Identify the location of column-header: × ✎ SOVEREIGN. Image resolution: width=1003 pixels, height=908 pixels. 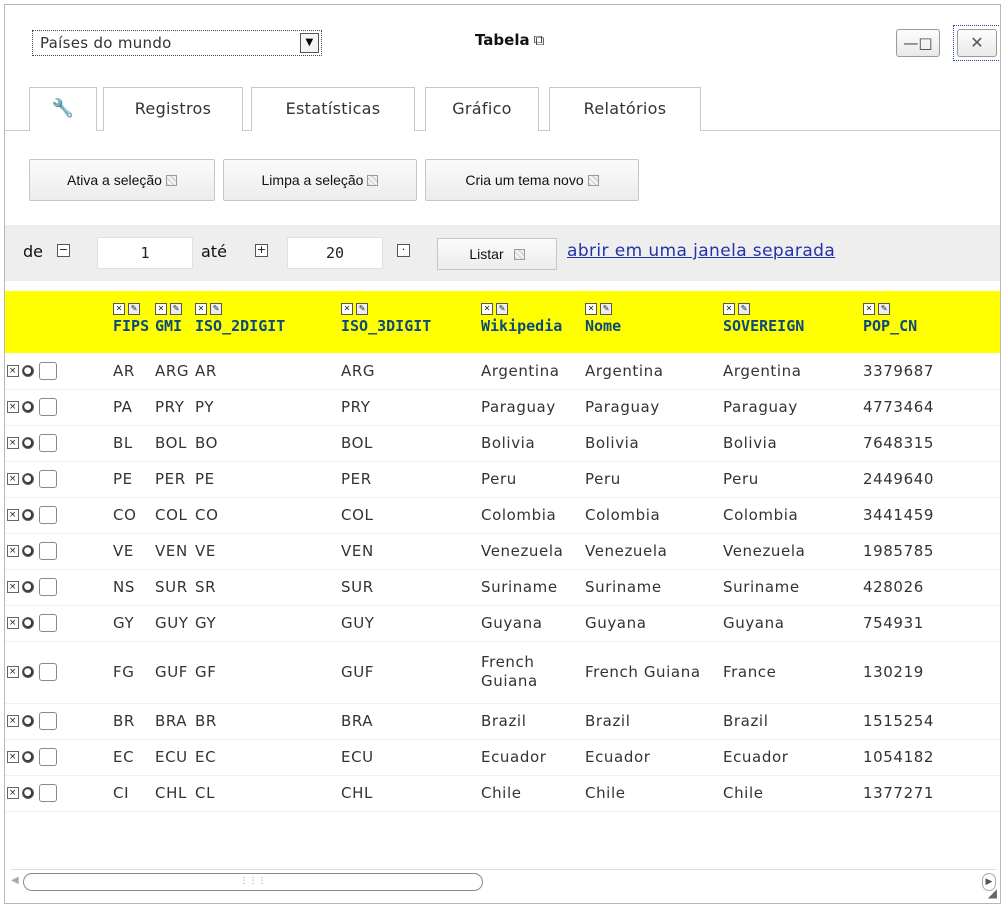
(764, 319).